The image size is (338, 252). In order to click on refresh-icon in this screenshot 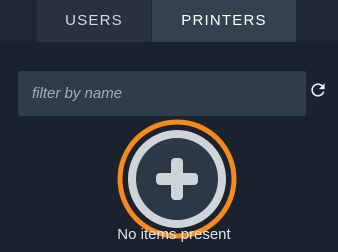, I will do `click(318, 90)`.